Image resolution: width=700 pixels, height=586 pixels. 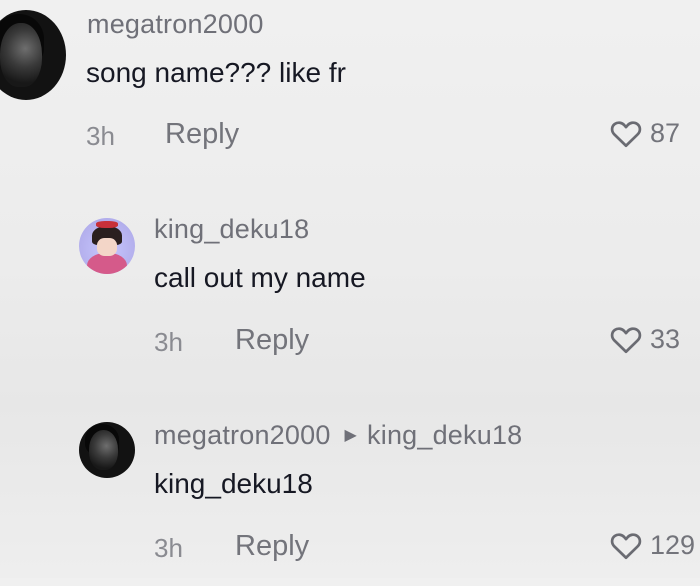 I want to click on like-button: 87, so click(x=644, y=133).